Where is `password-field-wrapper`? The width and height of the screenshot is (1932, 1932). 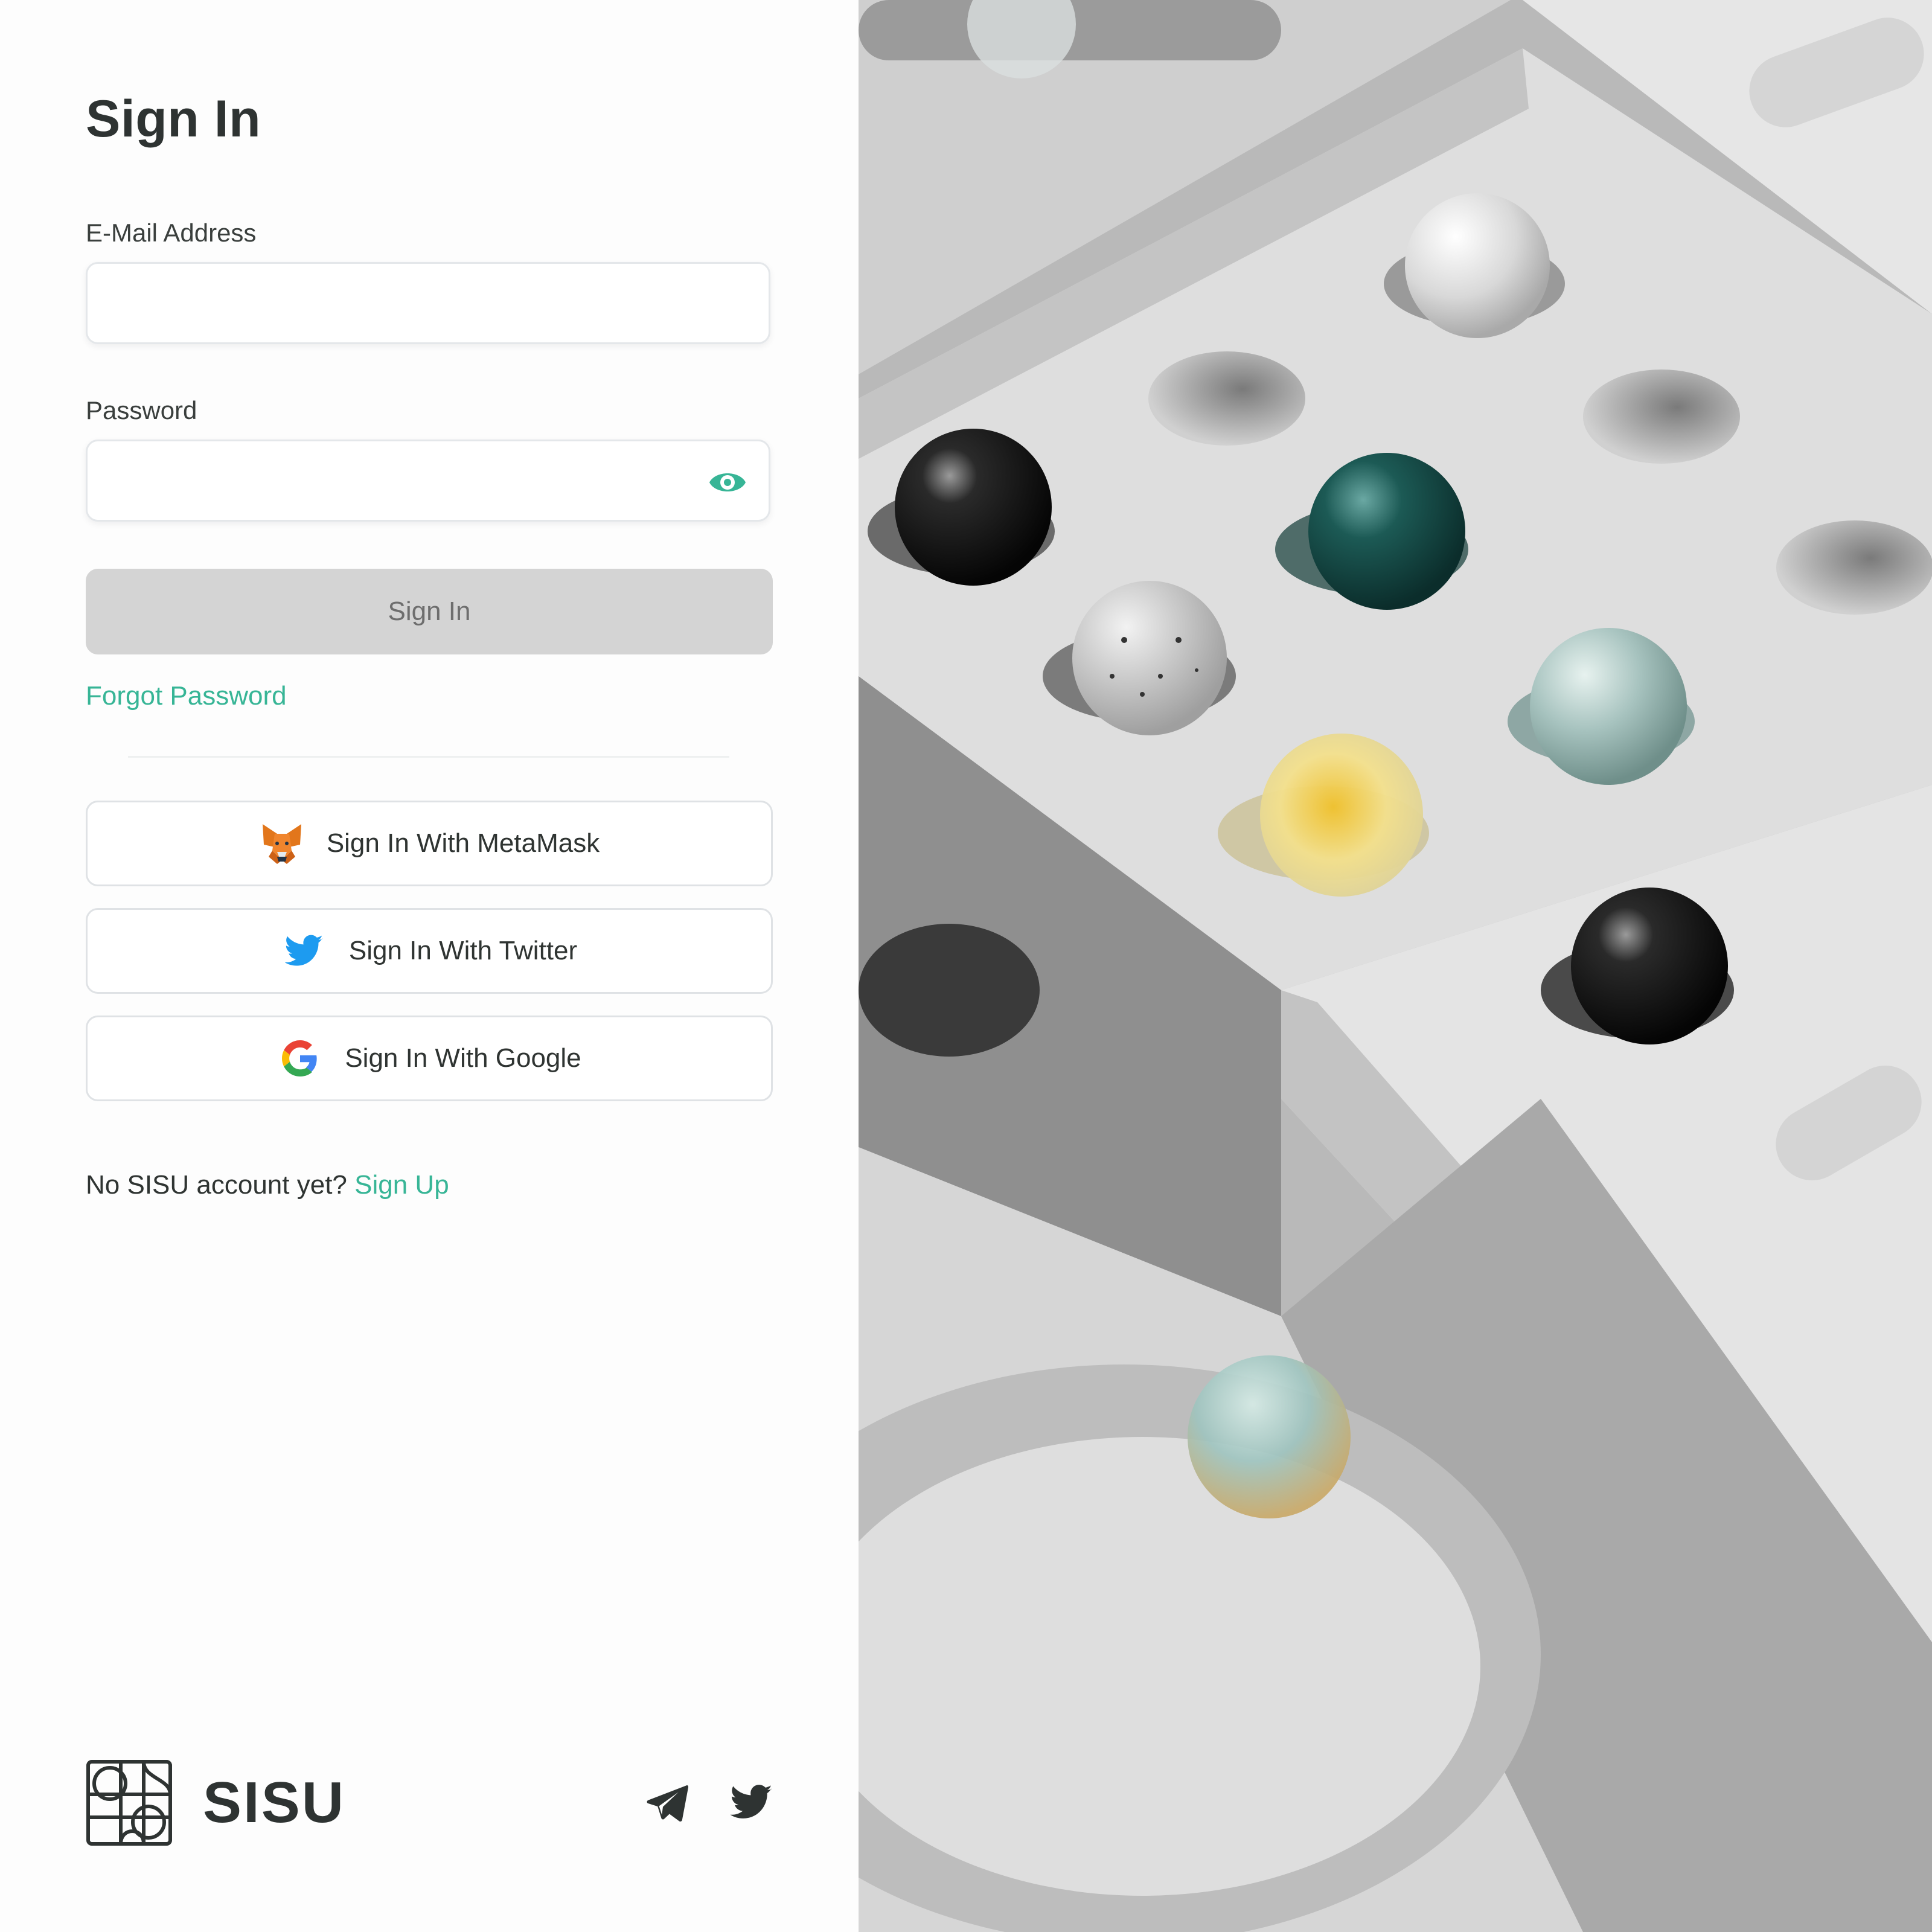 password-field-wrapper is located at coordinates (428, 481).